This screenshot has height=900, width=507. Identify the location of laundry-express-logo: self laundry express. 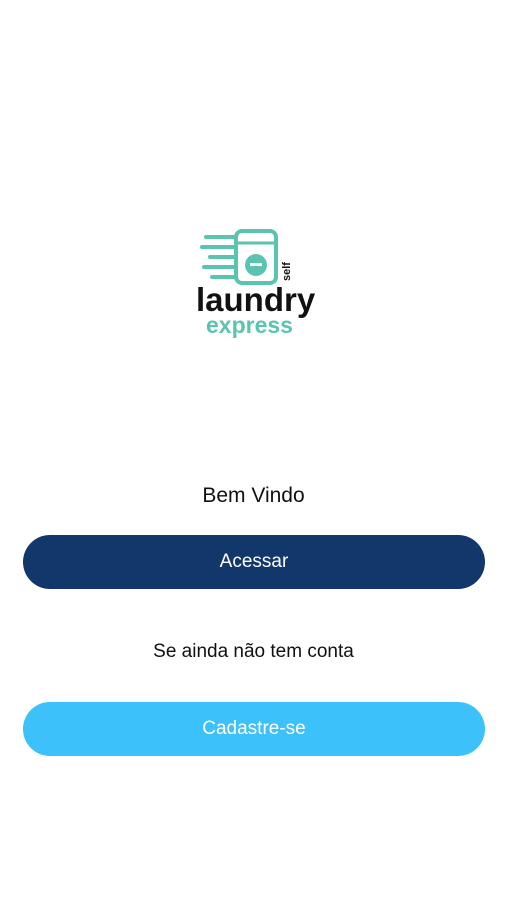
(256, 283).